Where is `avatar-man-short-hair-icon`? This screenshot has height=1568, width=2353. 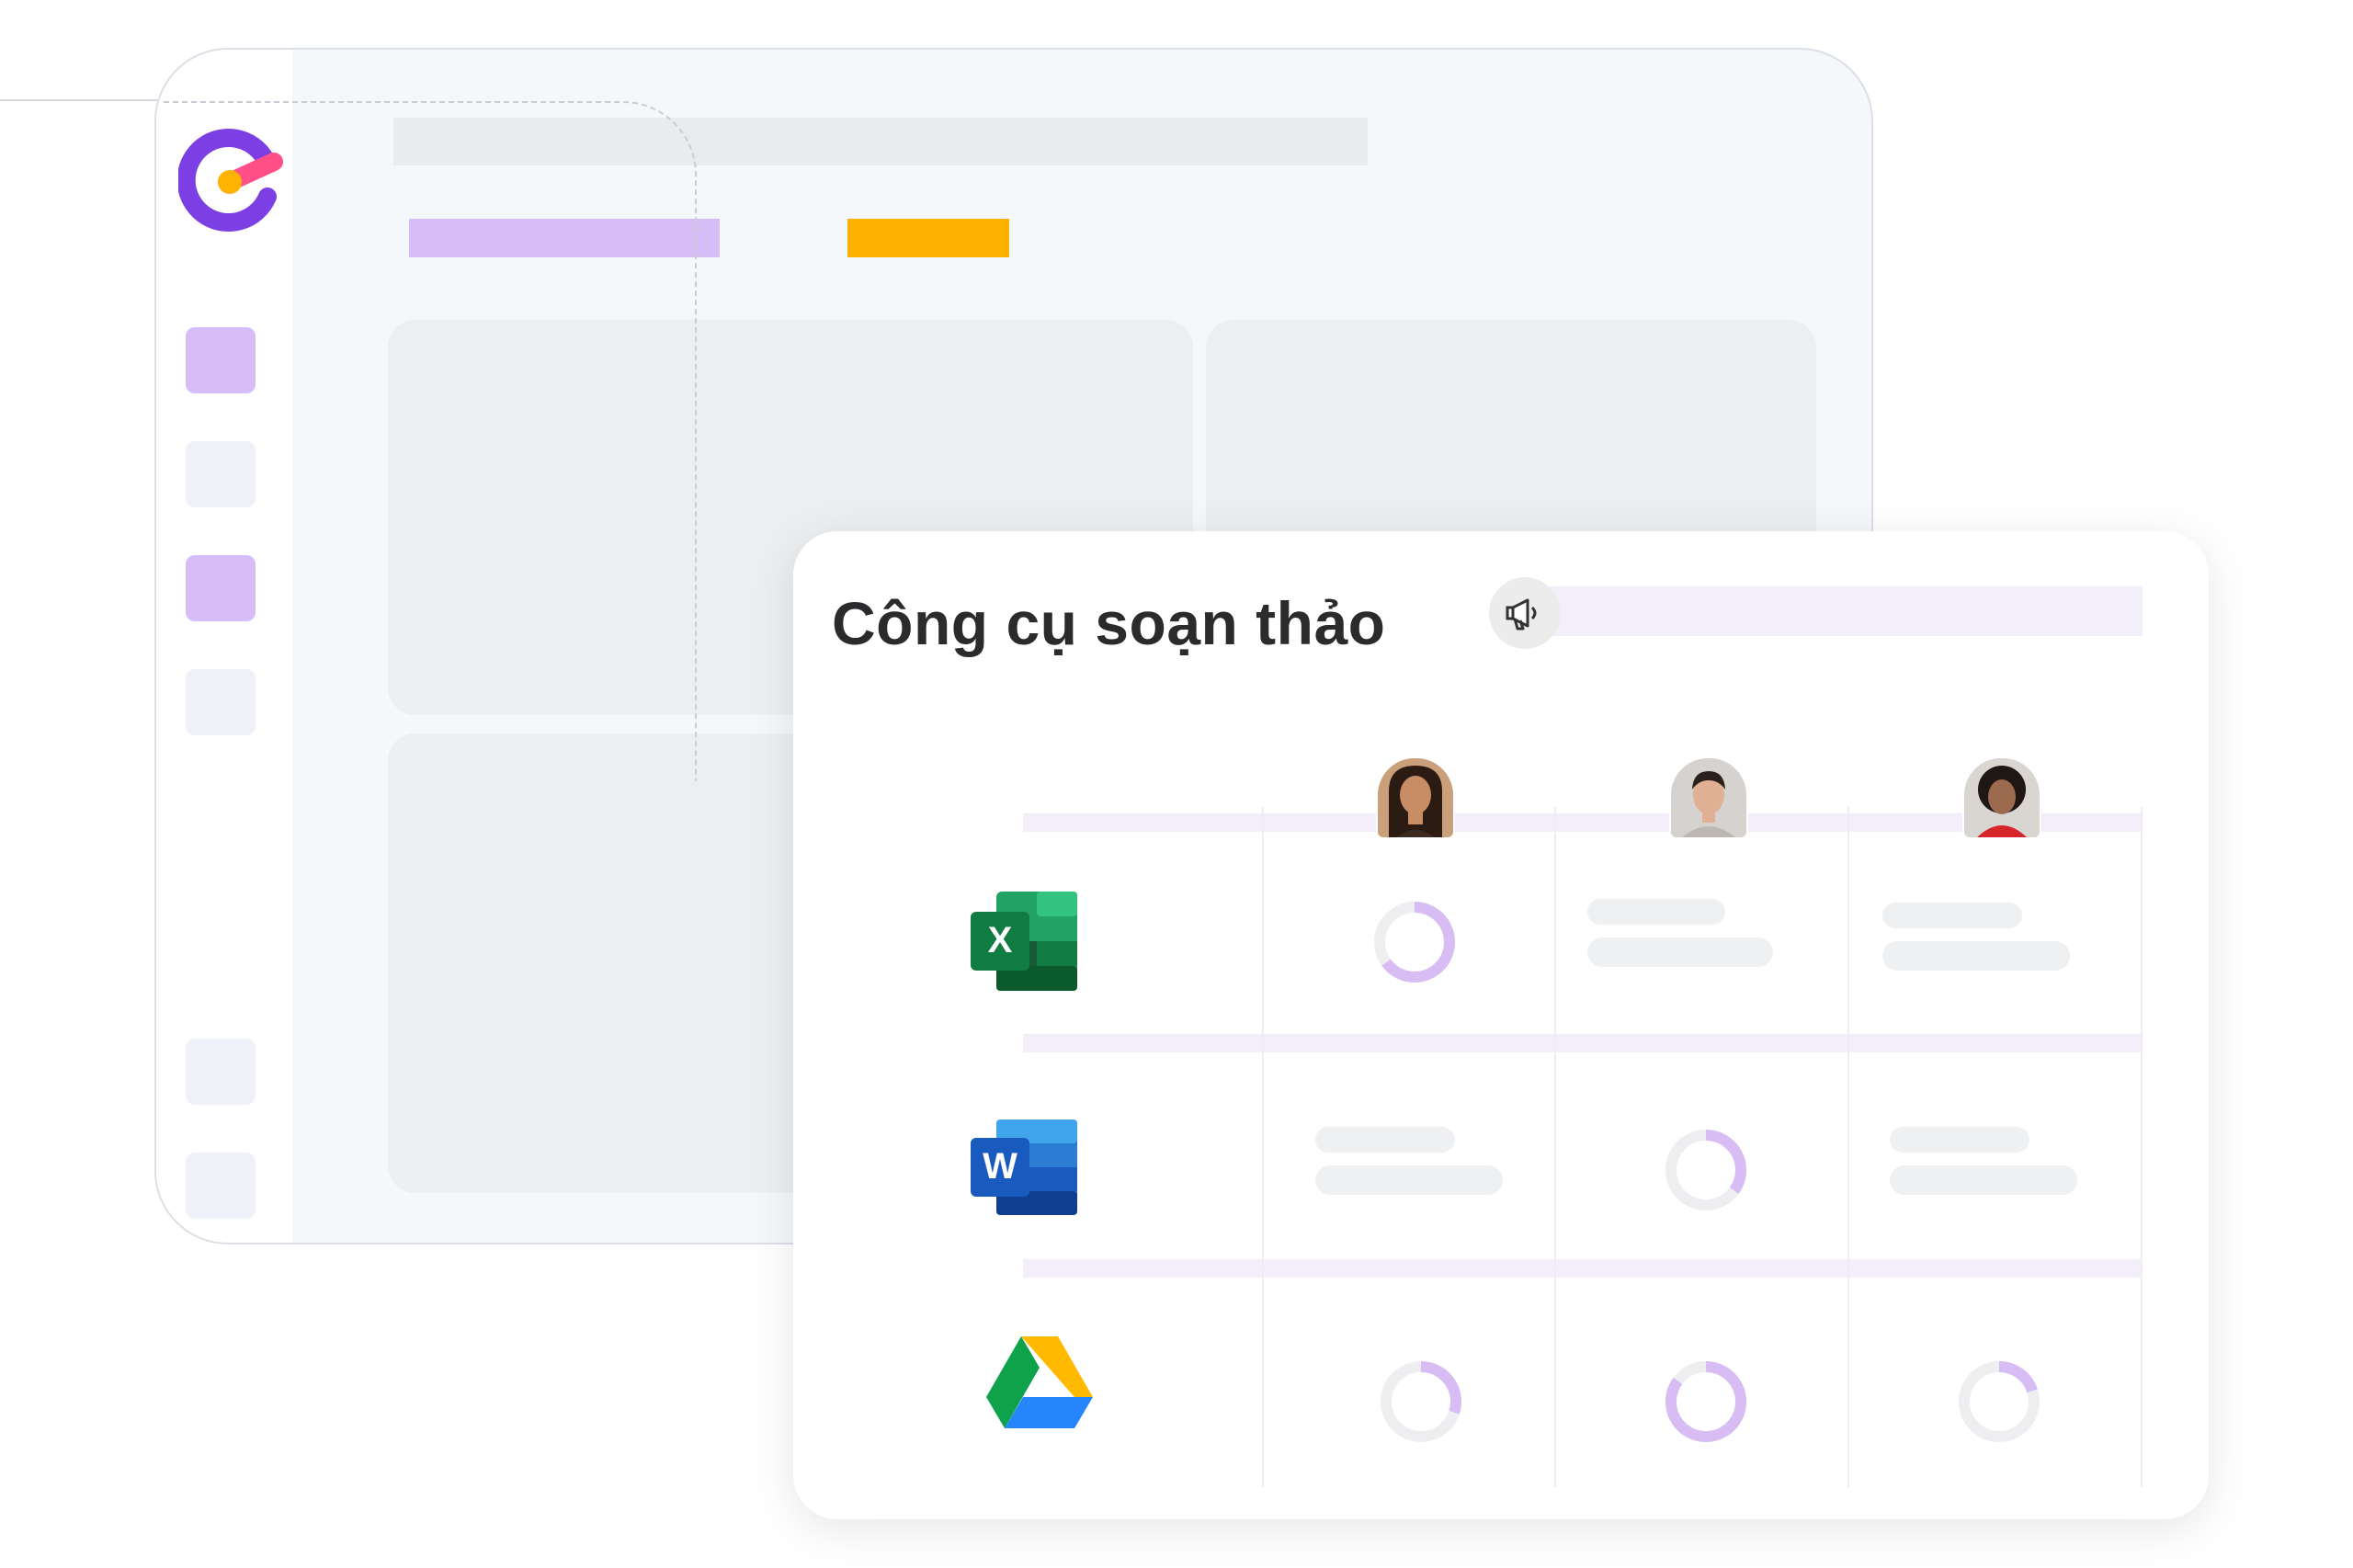 avatar-man-short-hair-icon is located at coordinates (1708, 797).